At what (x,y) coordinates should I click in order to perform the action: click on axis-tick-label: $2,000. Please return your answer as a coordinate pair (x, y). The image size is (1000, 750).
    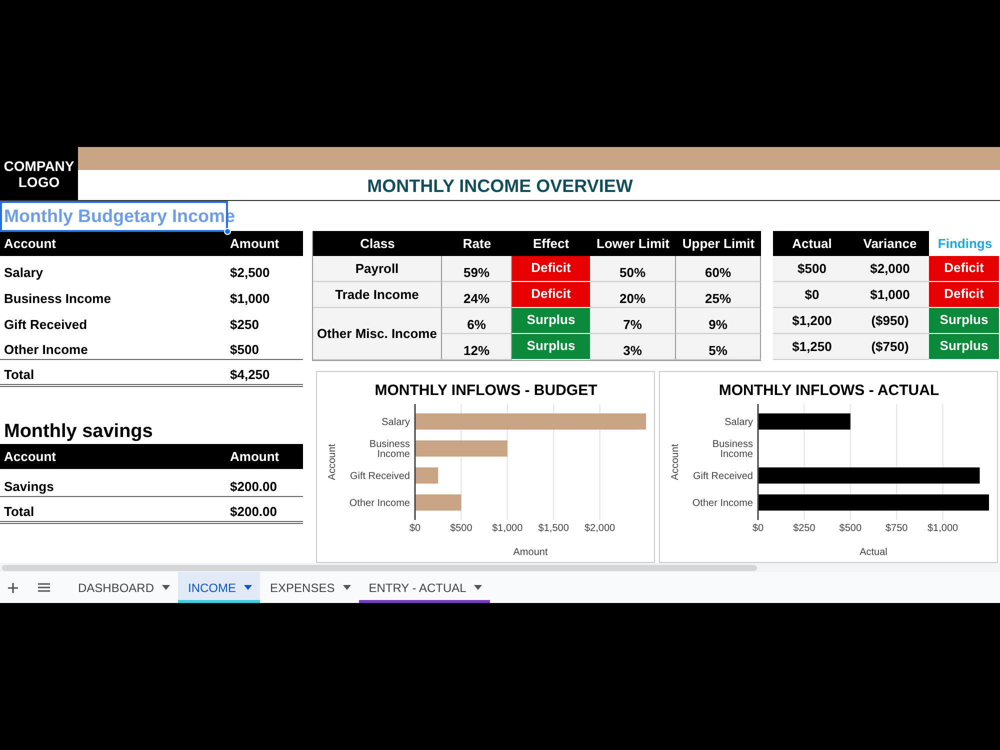
    Looking at the image, I should click on (600, 528).